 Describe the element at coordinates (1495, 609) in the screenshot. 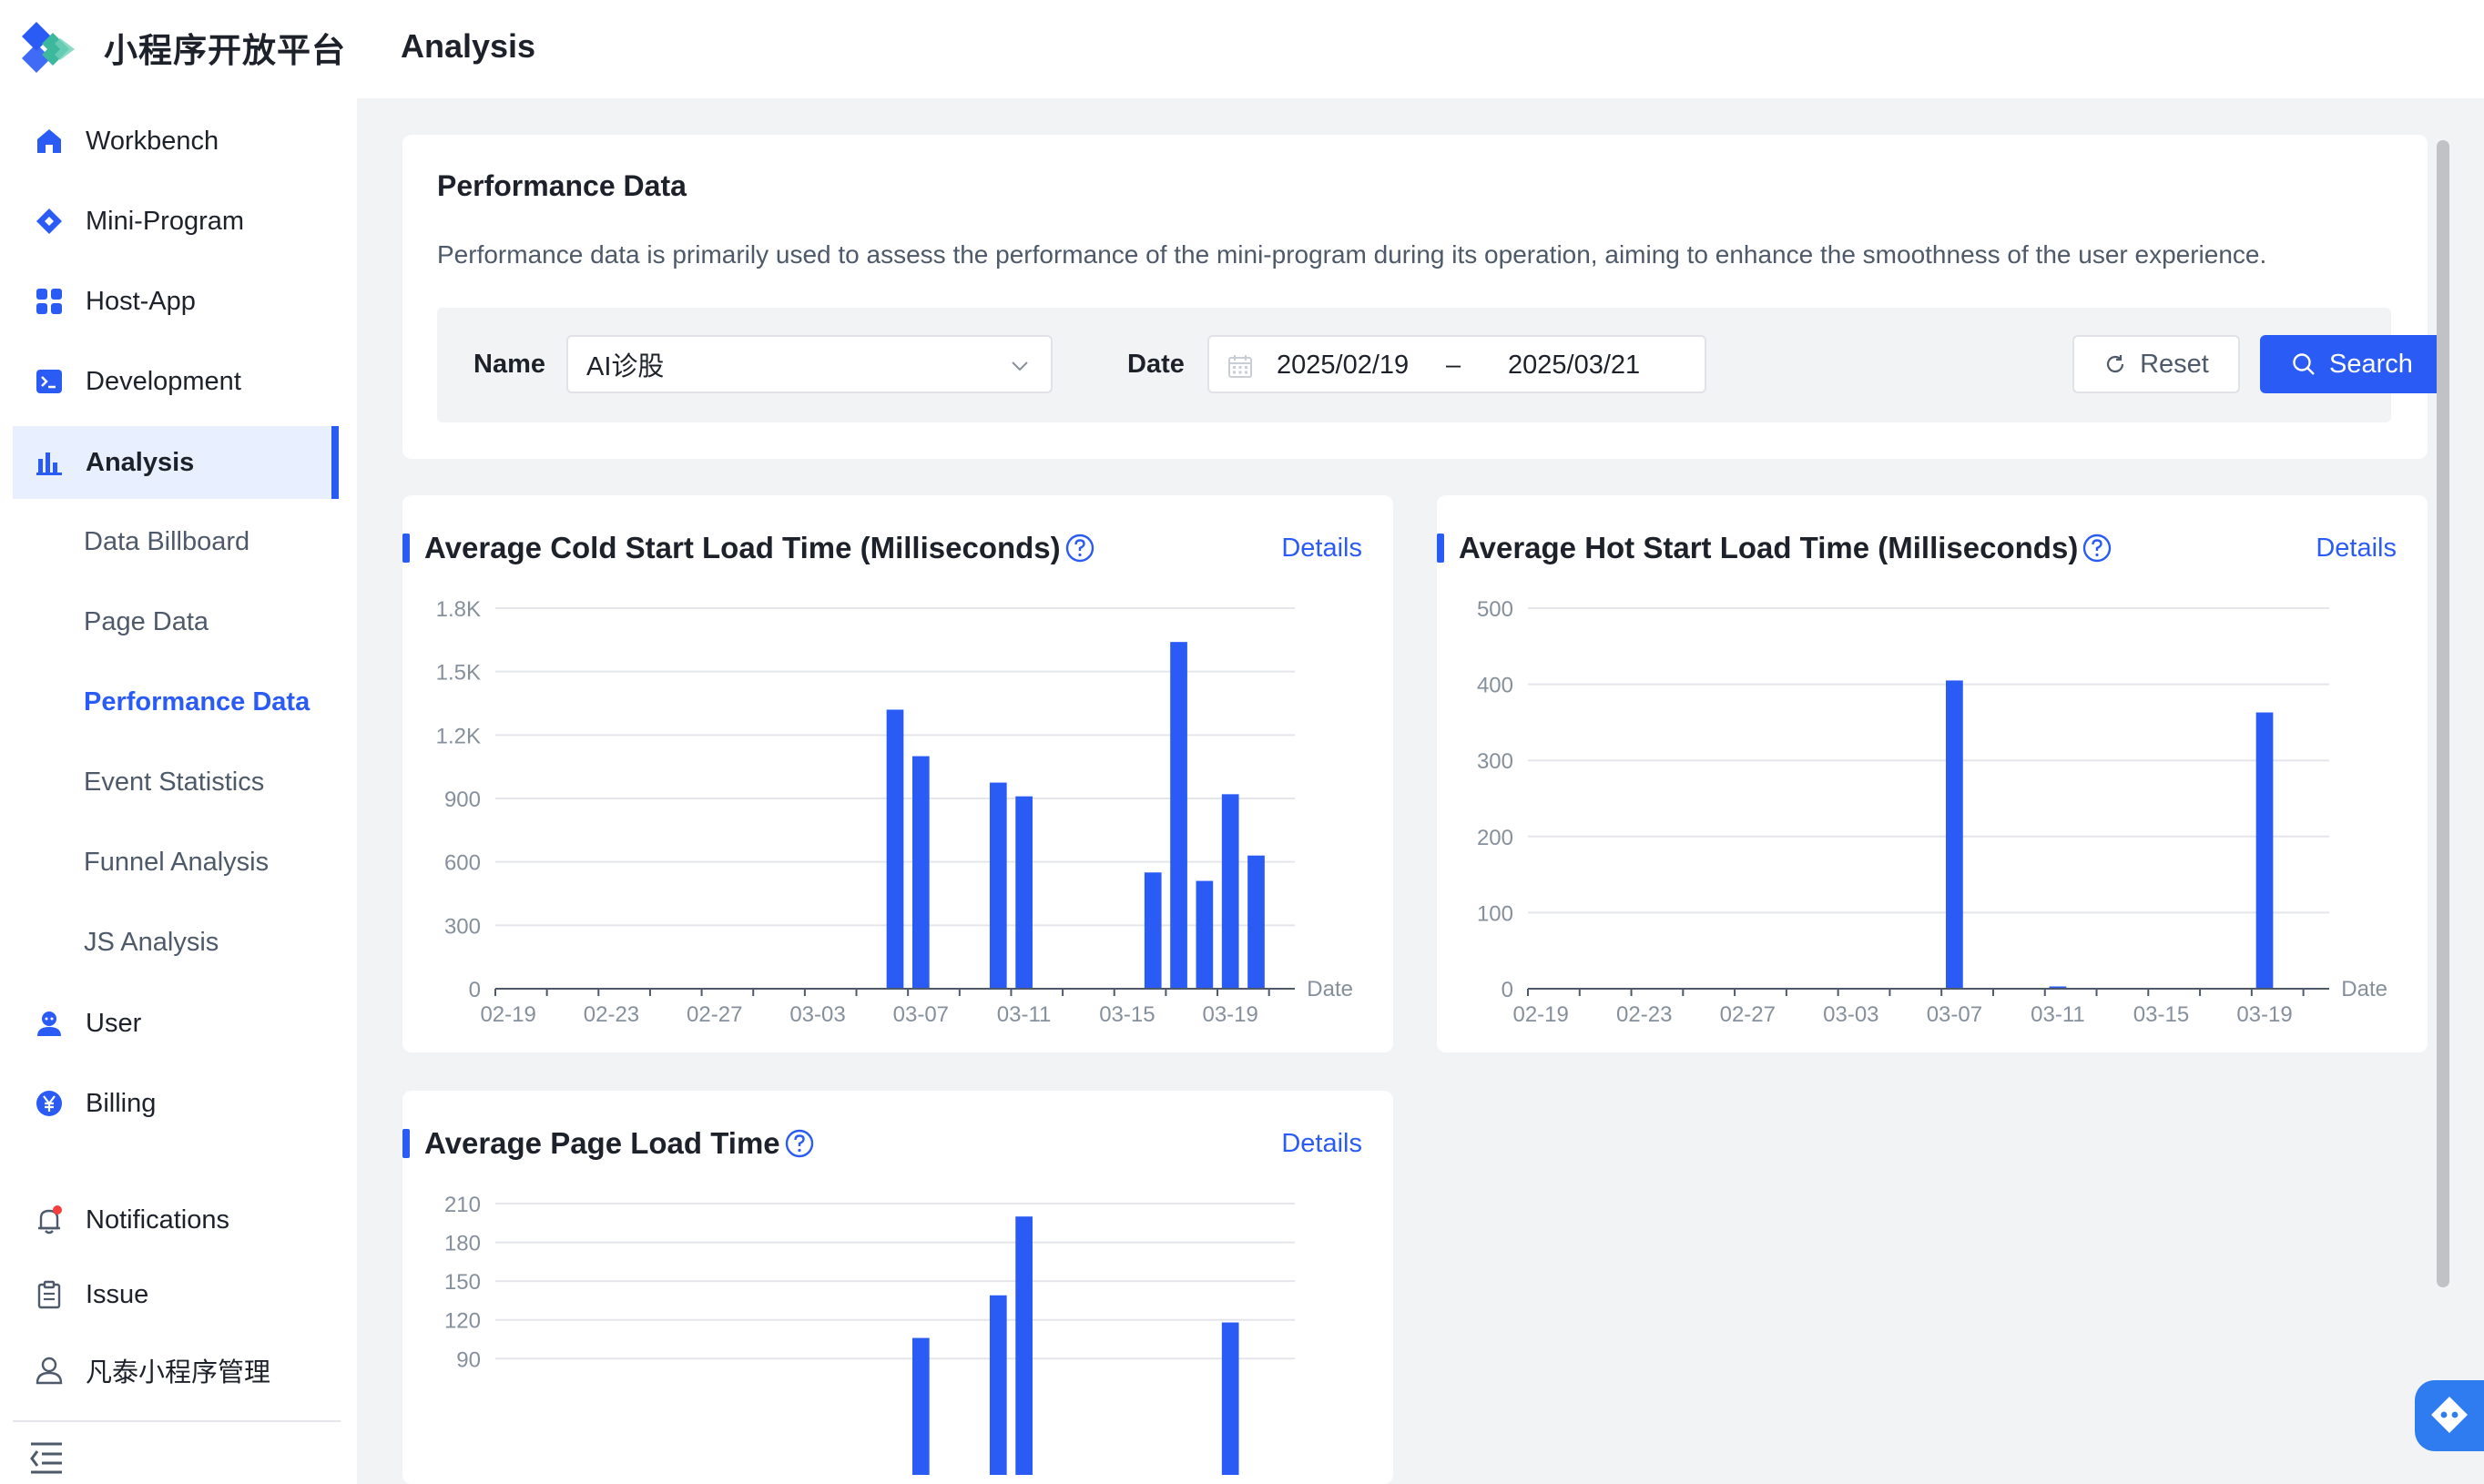

I see `y-tick-label: 500` at that location.